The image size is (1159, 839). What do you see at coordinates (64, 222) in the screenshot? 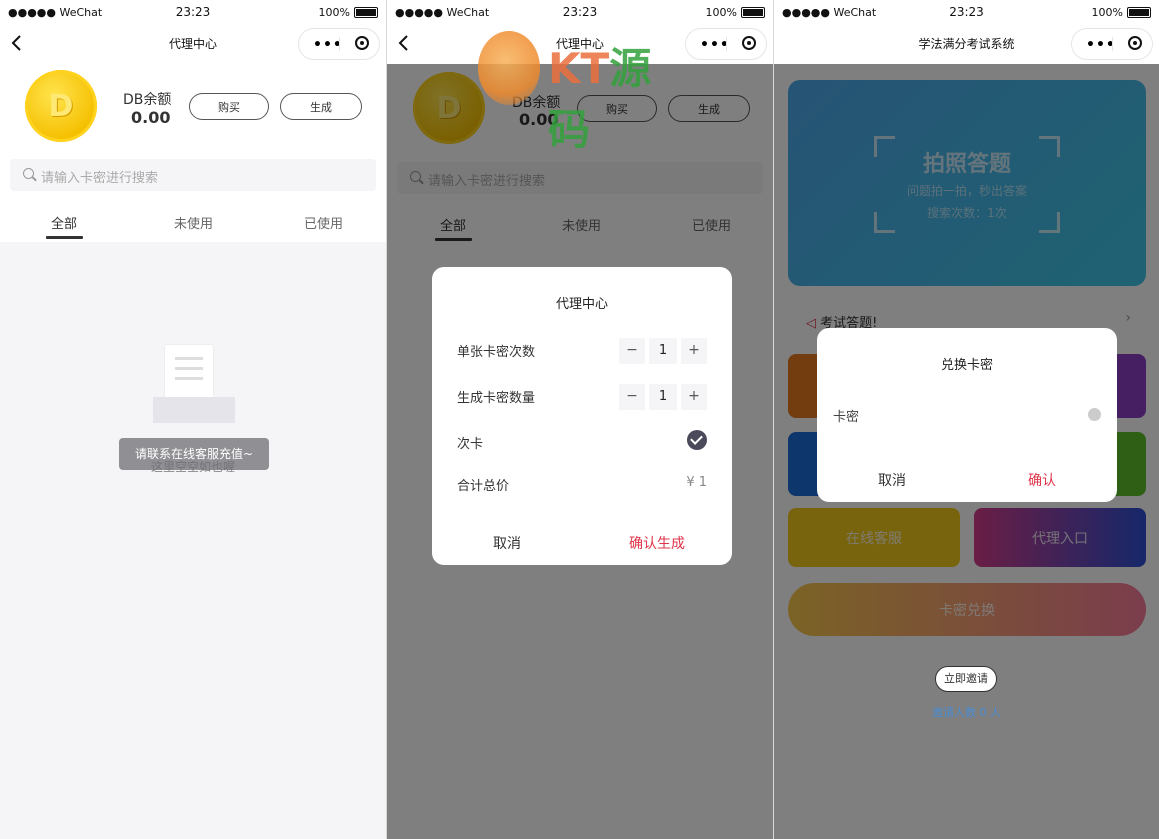
I see `tab-all: 全部` at bounding box center [64, 222].